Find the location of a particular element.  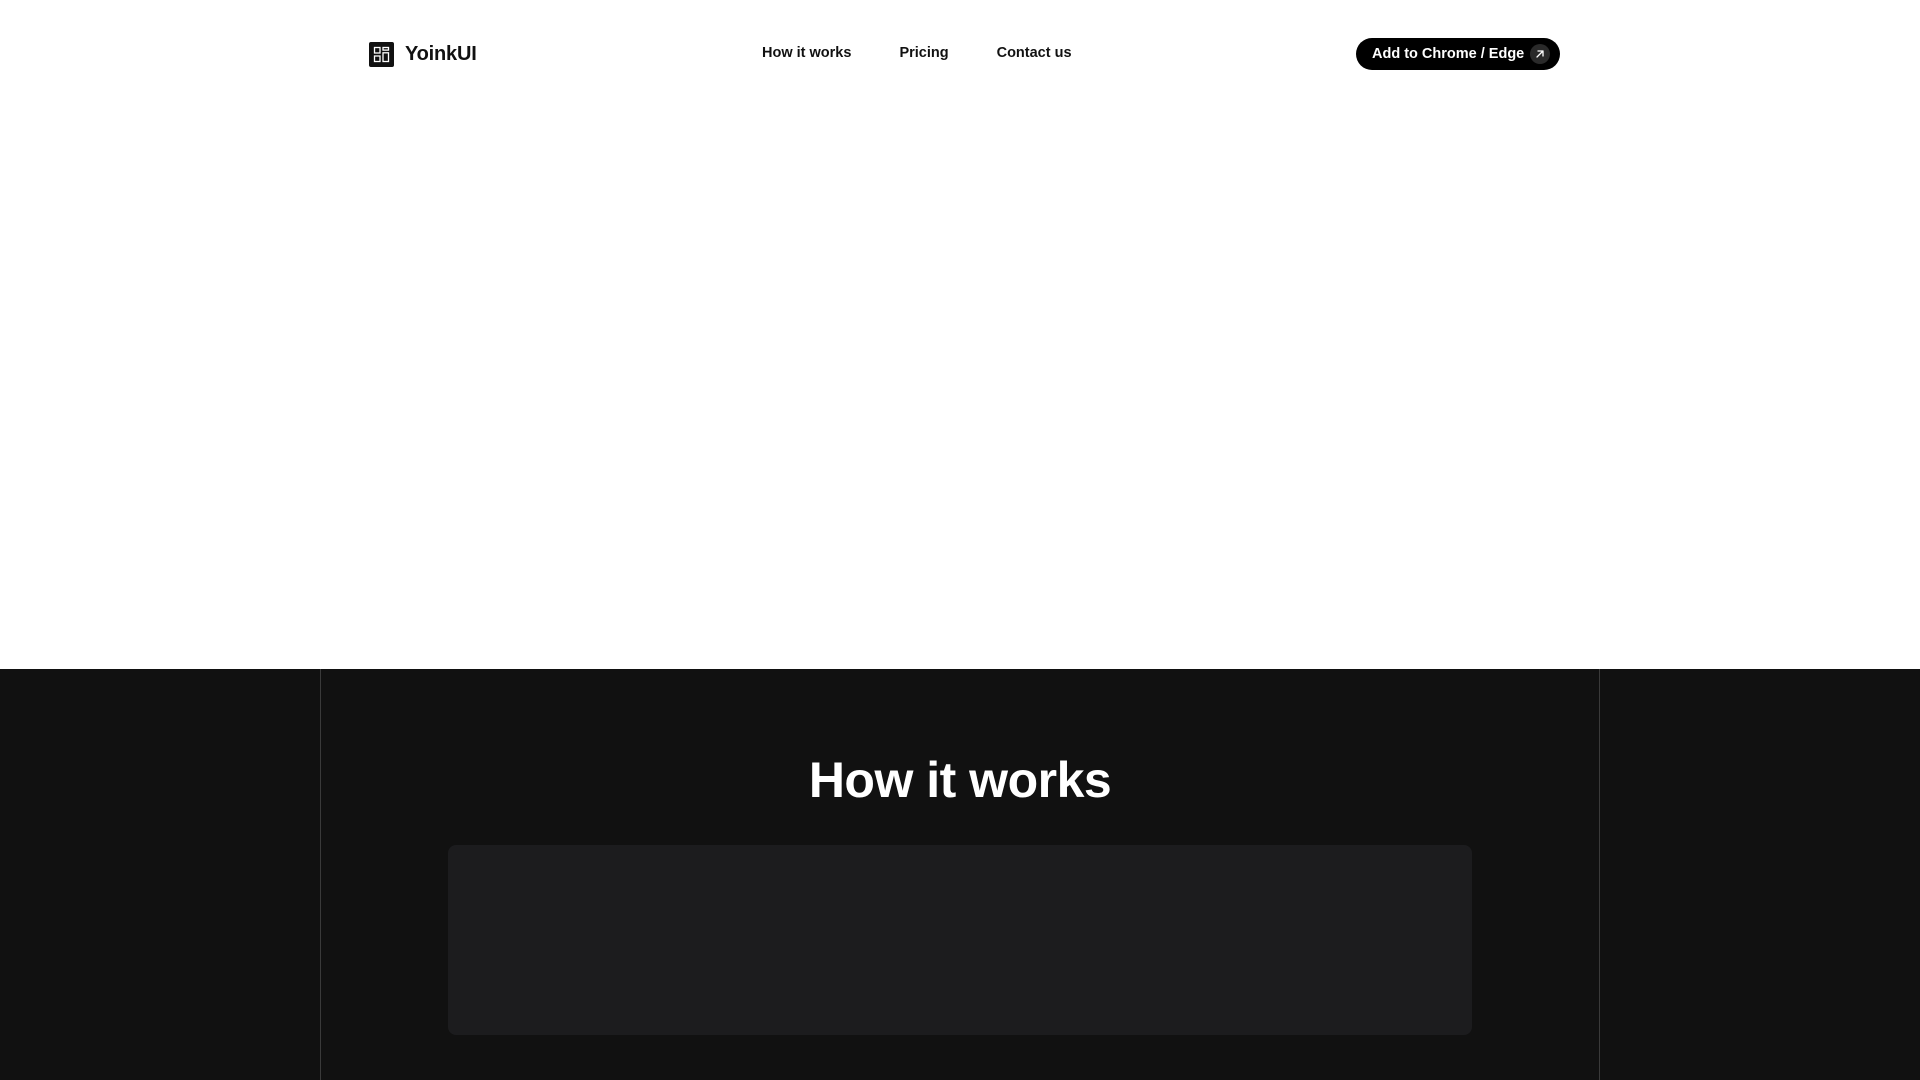

add-to-browser-button: Add to Chrome / Edge is located at coordinates (1458, 54).